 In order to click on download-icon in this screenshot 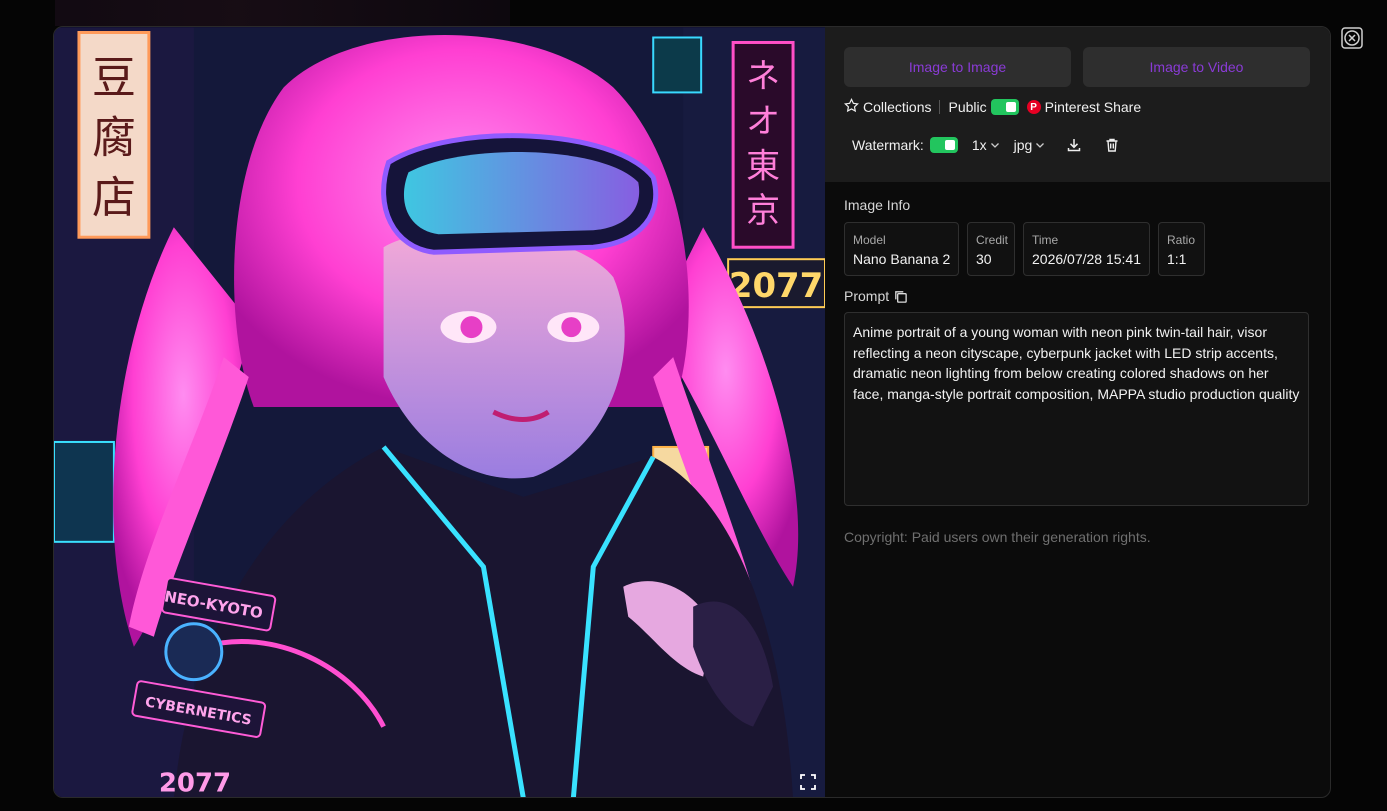, I will do `click(1074, 145)`.